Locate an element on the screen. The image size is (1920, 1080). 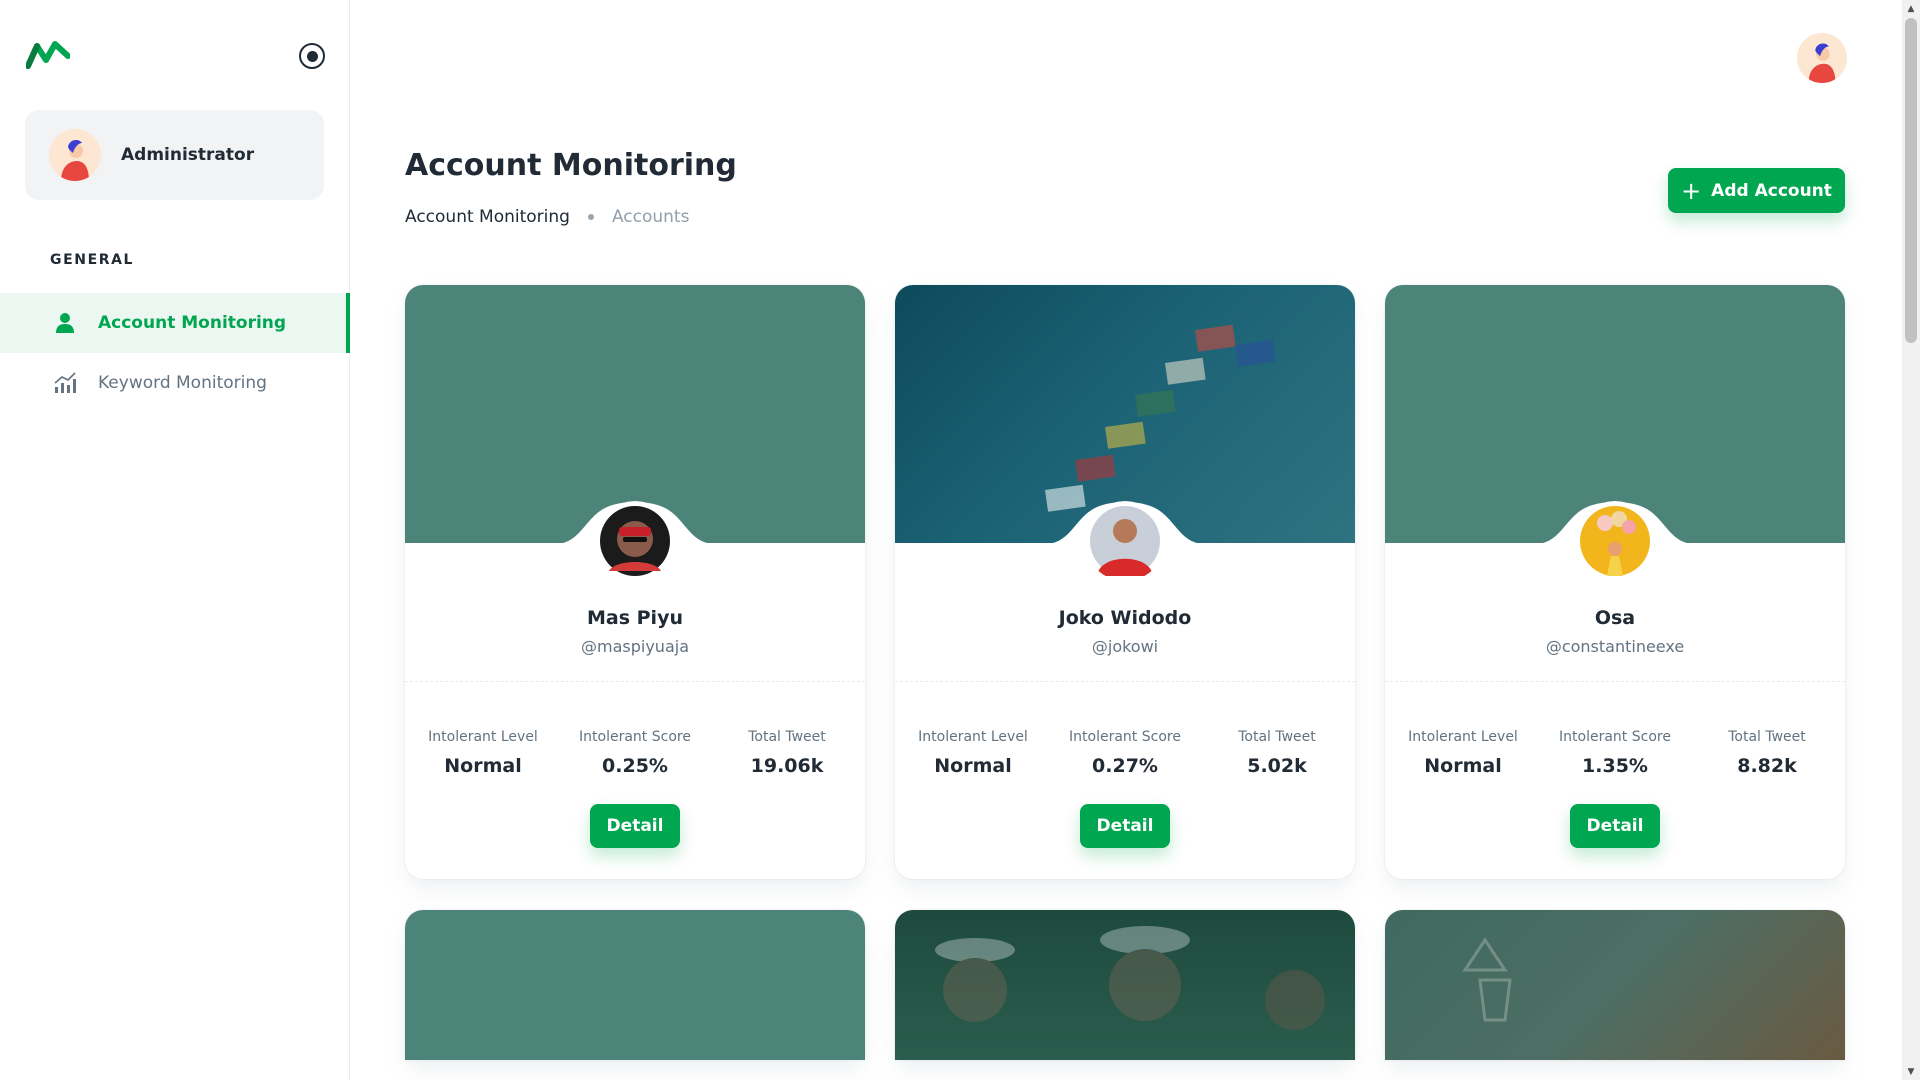
radio-dot-icon is located at coordinates (312, 56).